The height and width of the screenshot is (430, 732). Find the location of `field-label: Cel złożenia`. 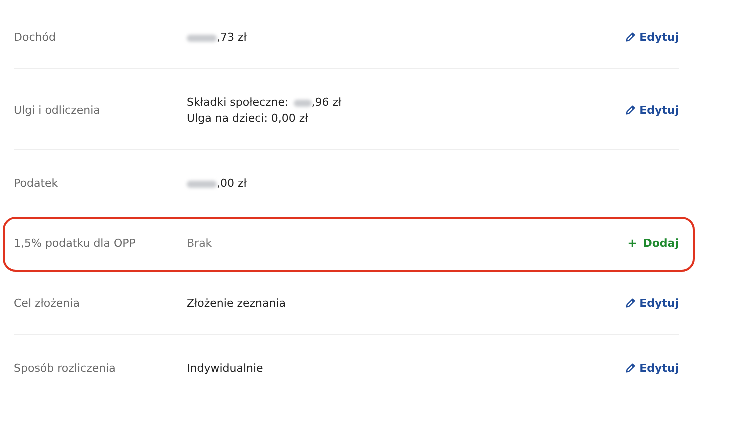

field-label: Cel złożenia is located at coordinates (47, 304).